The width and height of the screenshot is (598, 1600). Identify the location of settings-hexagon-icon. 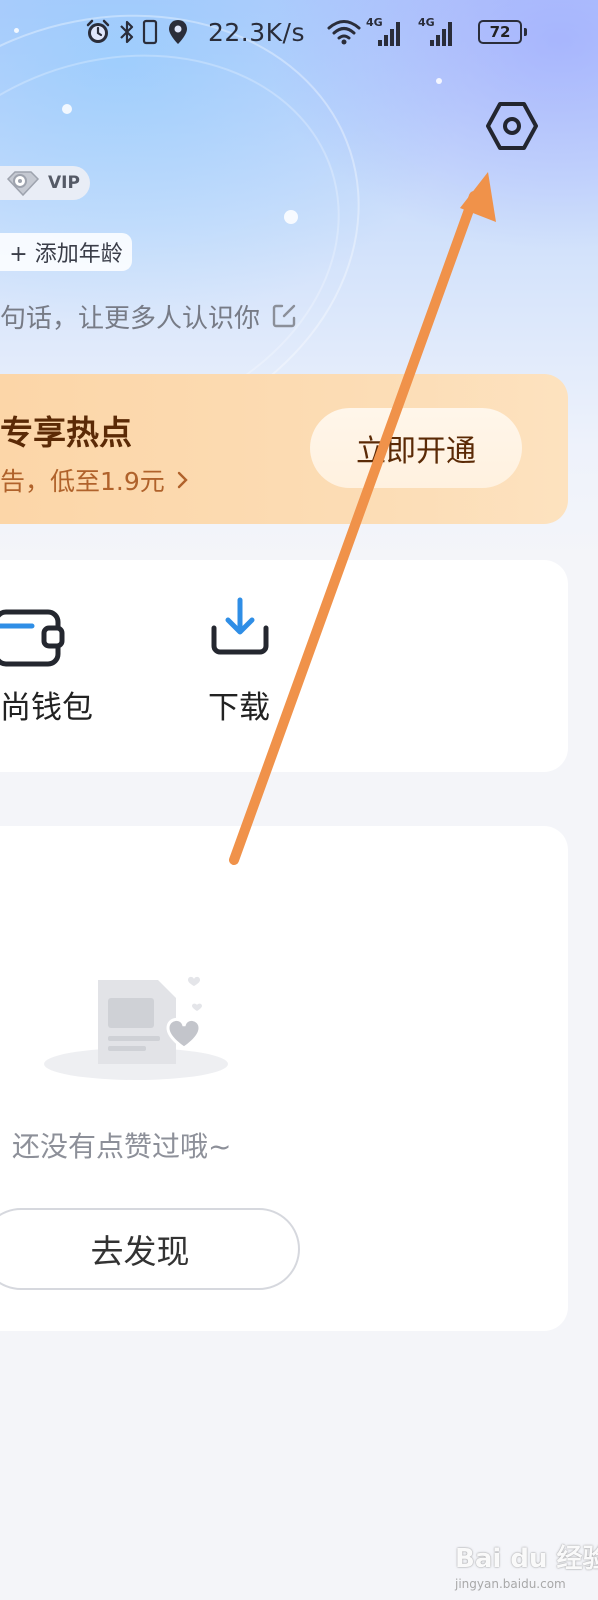
(512, 126).